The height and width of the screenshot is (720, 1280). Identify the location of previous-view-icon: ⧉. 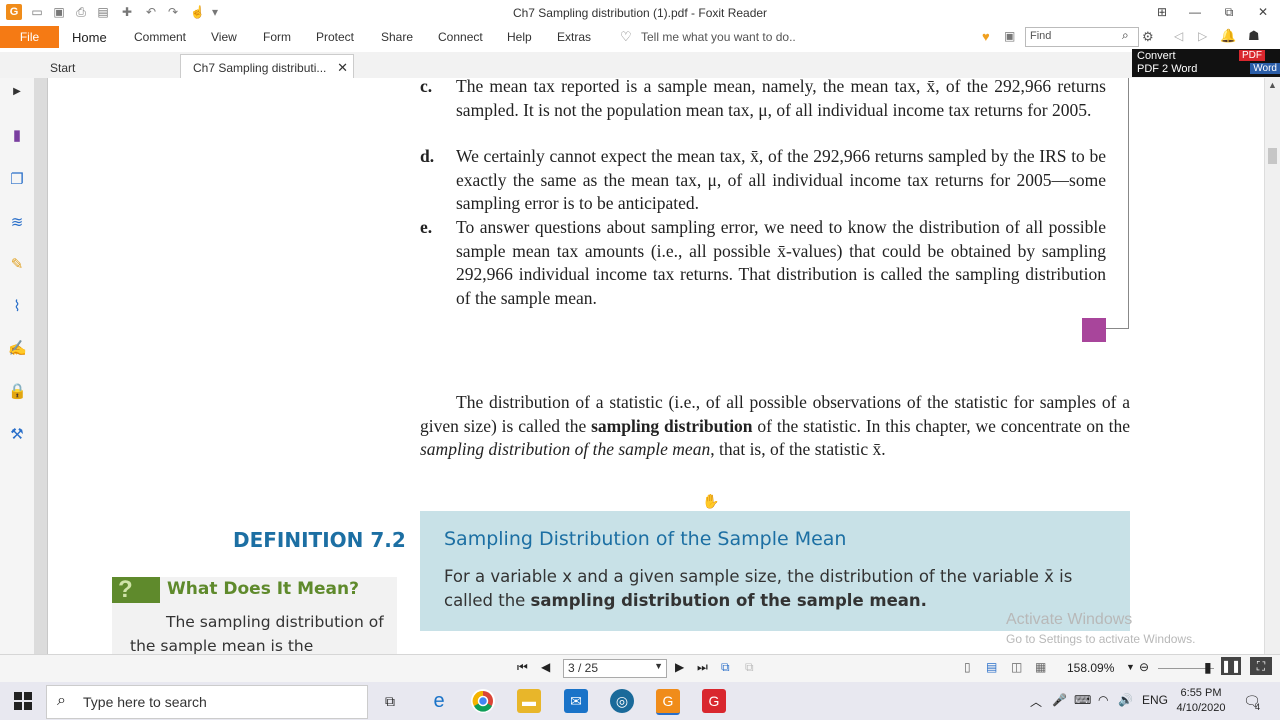
(725, 667).